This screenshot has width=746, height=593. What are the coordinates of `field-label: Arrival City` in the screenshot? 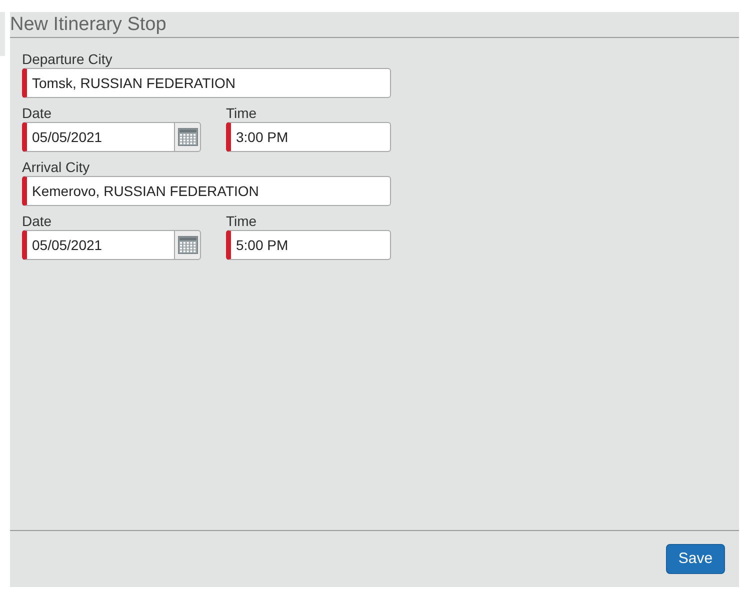 It's located at (56, 167).